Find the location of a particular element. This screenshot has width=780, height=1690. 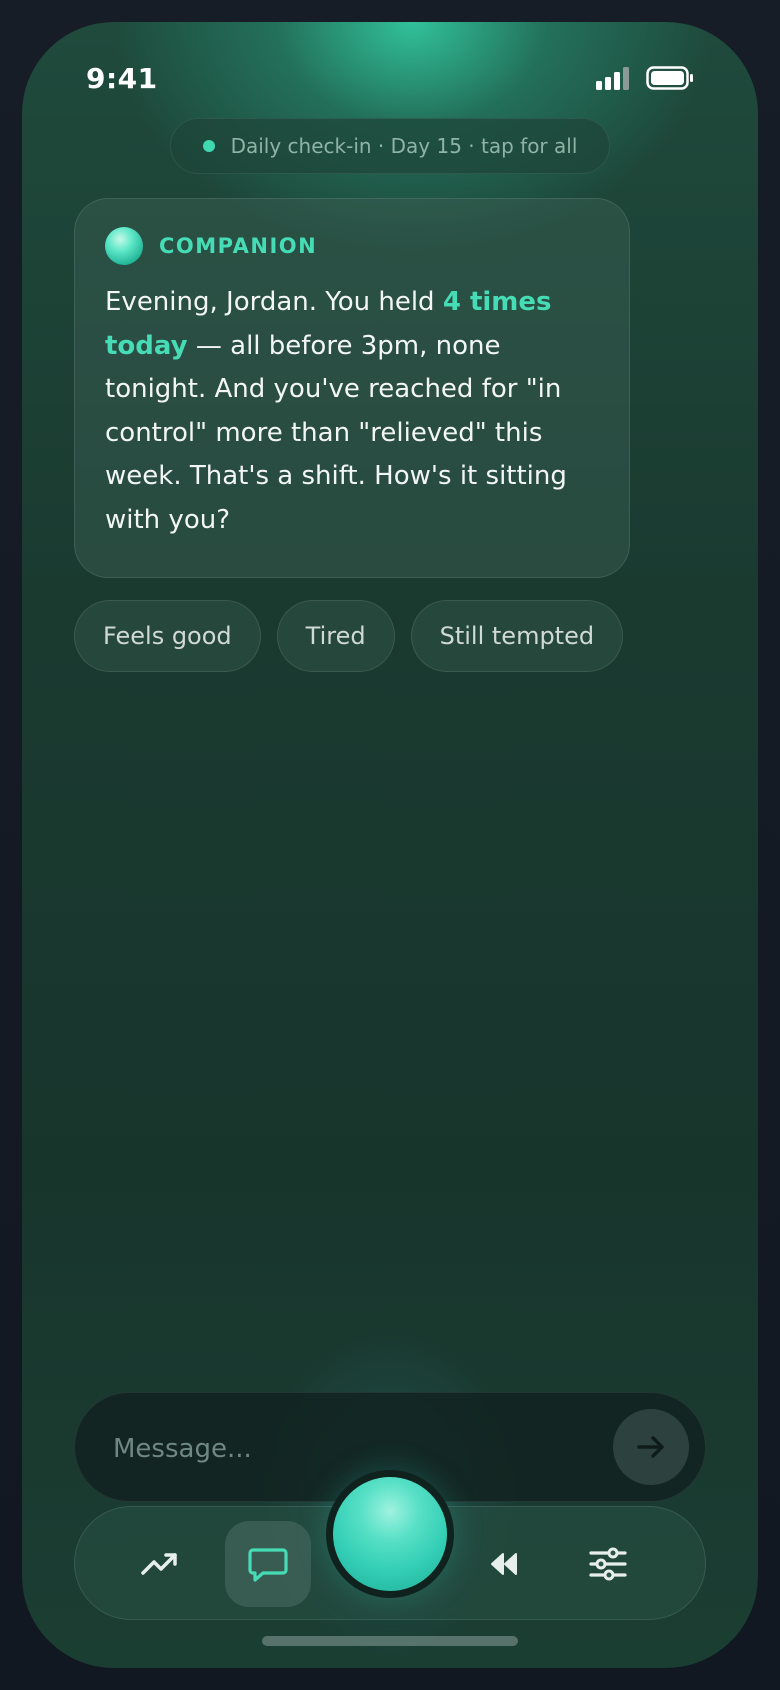

status-icons is located at coordinates (645, 78).